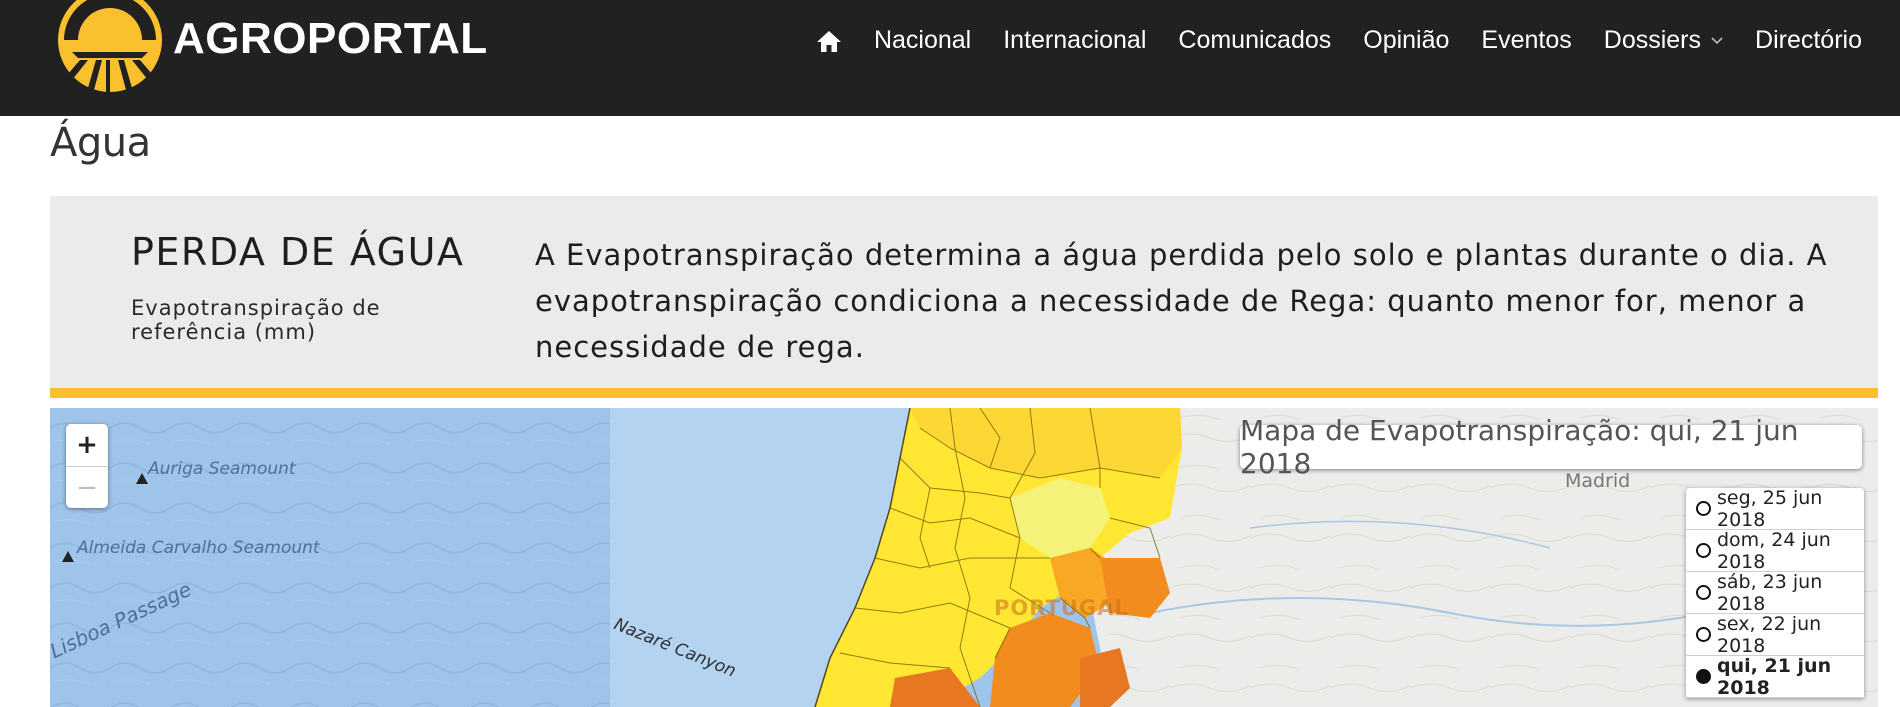 The width and height of the screenshot is (1900, 707). I want to click on nav-dossiers: Dossiers, so click(1663, 40).